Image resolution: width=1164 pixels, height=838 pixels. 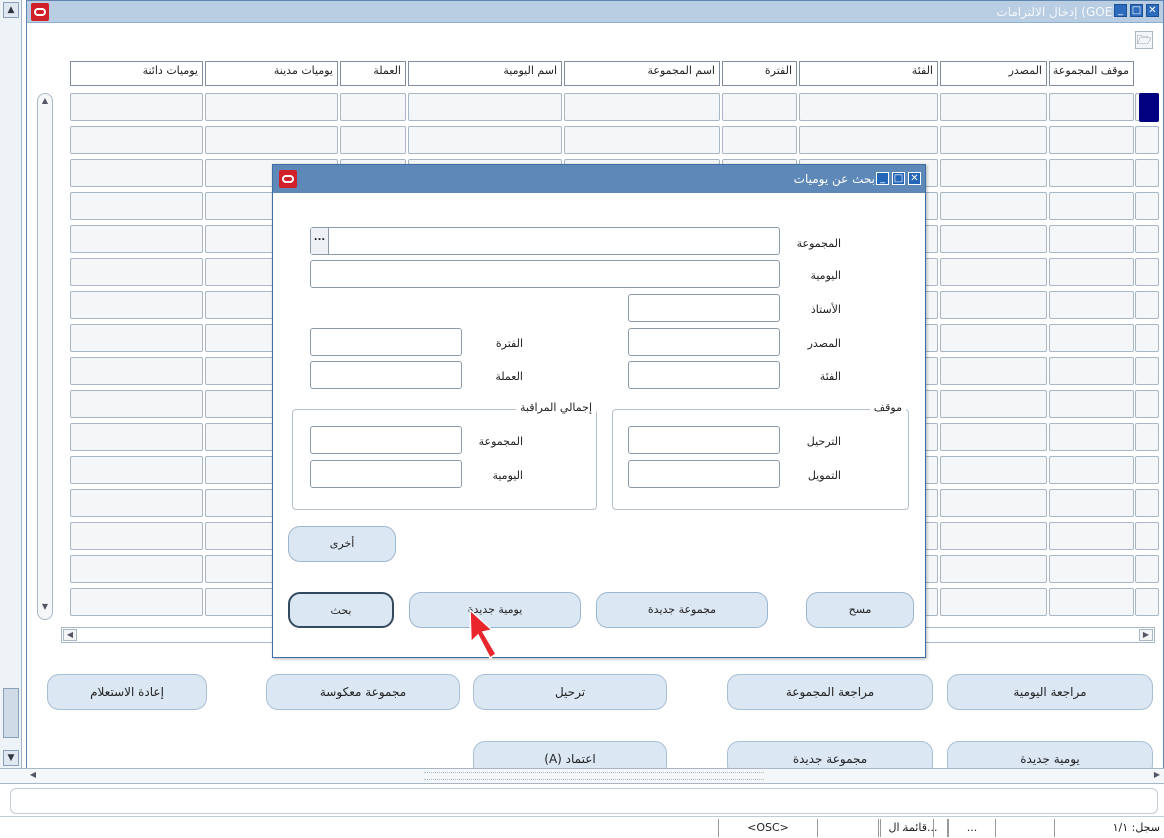 What do you see at coordinates (570, 692) in the screenshot?
I see `post-button: ترحيل` at bounding box center [570, 692].